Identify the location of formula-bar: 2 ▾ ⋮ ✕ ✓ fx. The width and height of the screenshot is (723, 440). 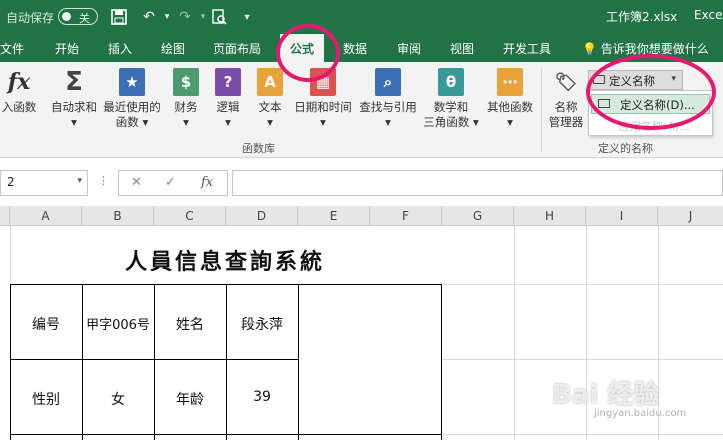
(361, 183).